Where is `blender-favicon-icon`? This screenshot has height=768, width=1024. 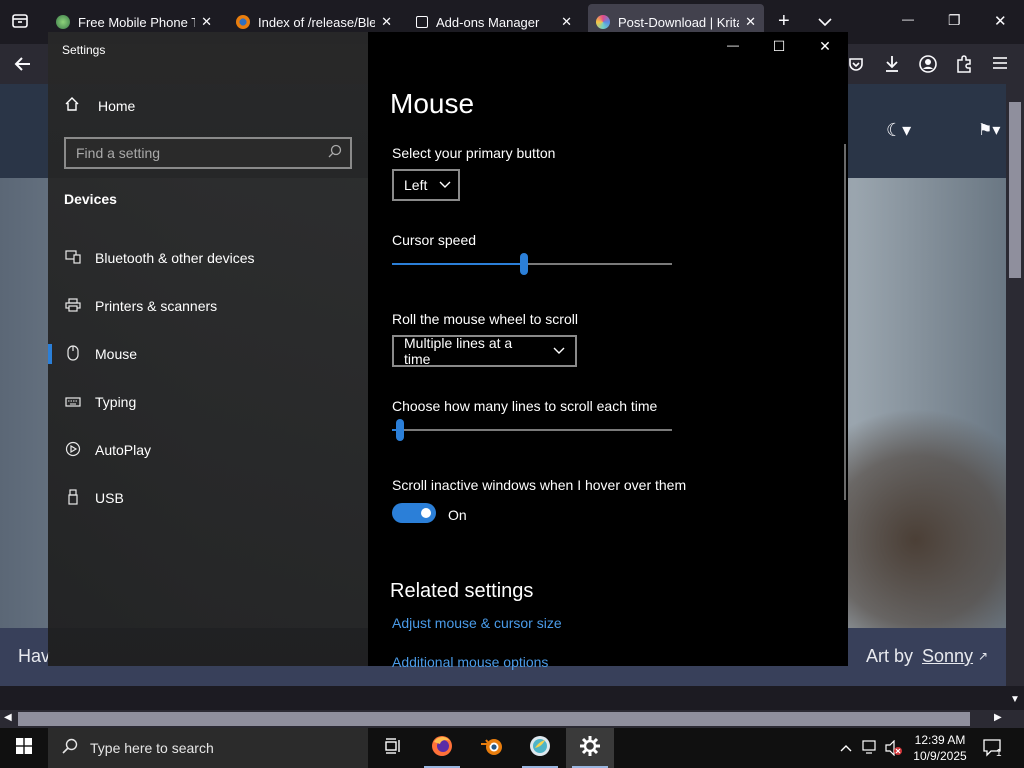
blender-favicon-icon is located at coordinates (243, 22).